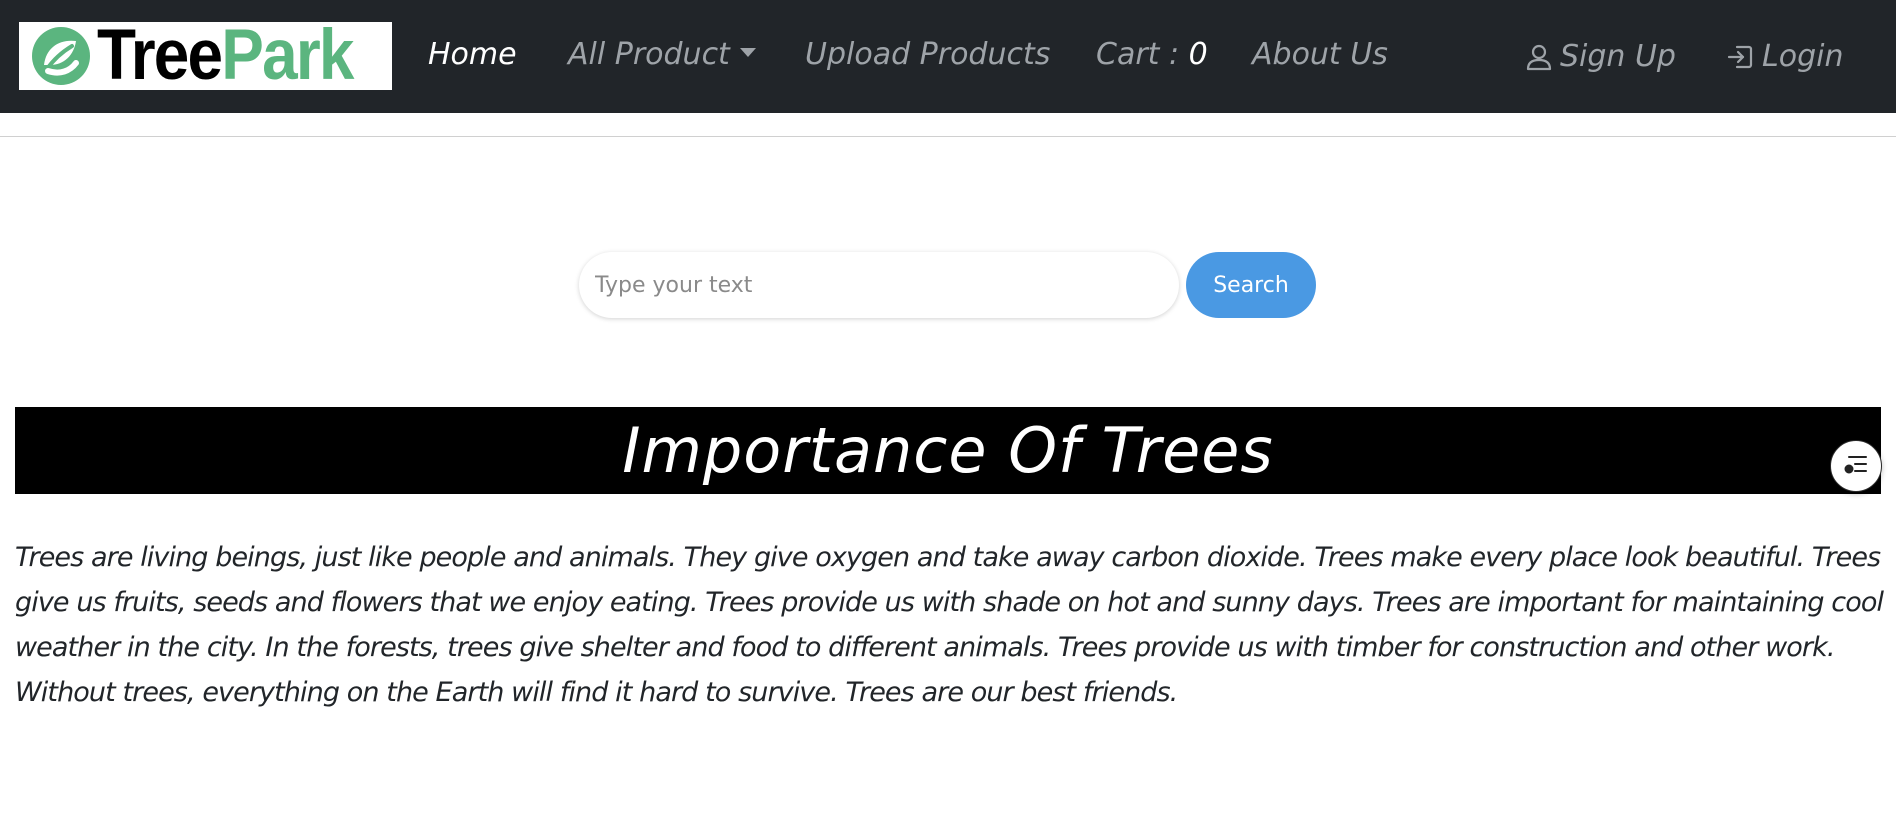 The height and width of the screenshot is (830, 1902). I want to click on floating-menu-button, so click(1856, 466).